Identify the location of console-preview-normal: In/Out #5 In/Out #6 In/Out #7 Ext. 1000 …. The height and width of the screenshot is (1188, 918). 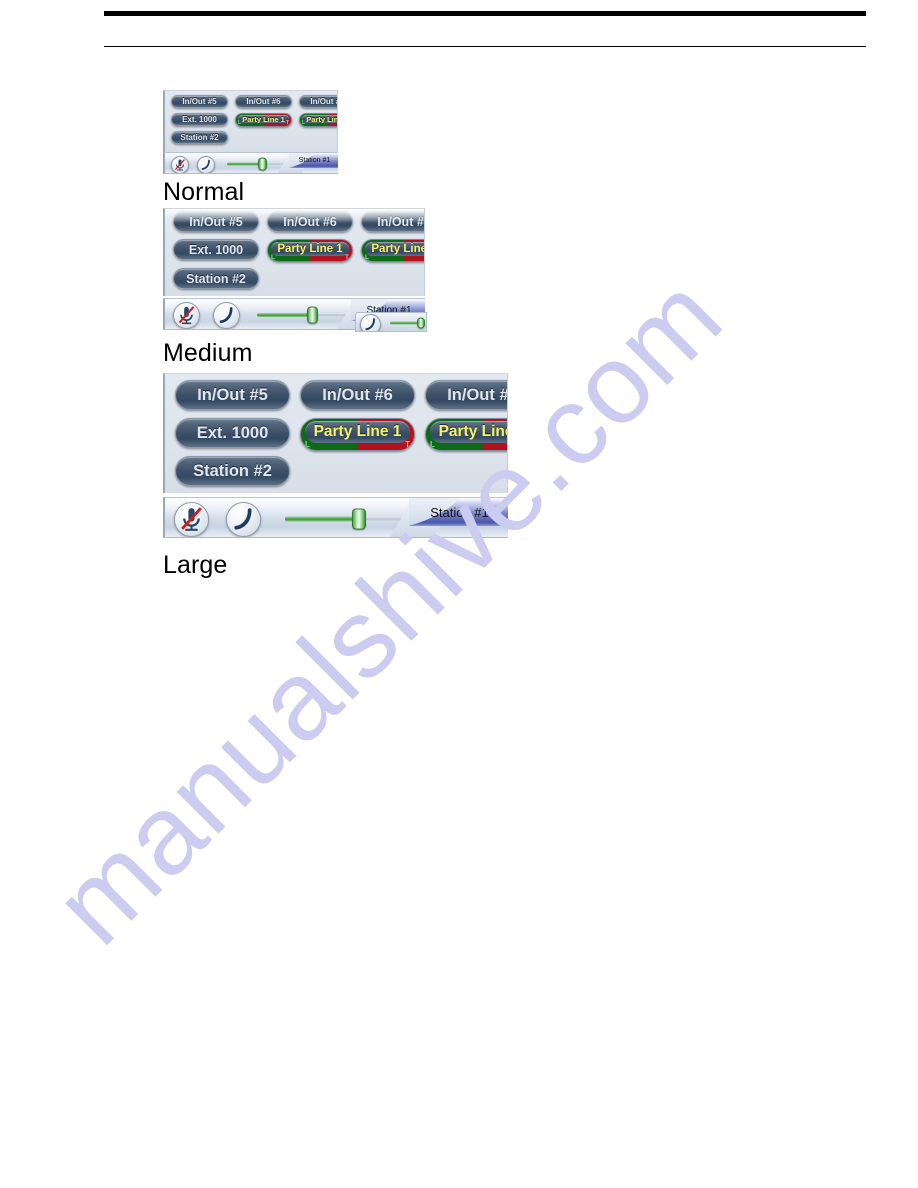
(250, 132).